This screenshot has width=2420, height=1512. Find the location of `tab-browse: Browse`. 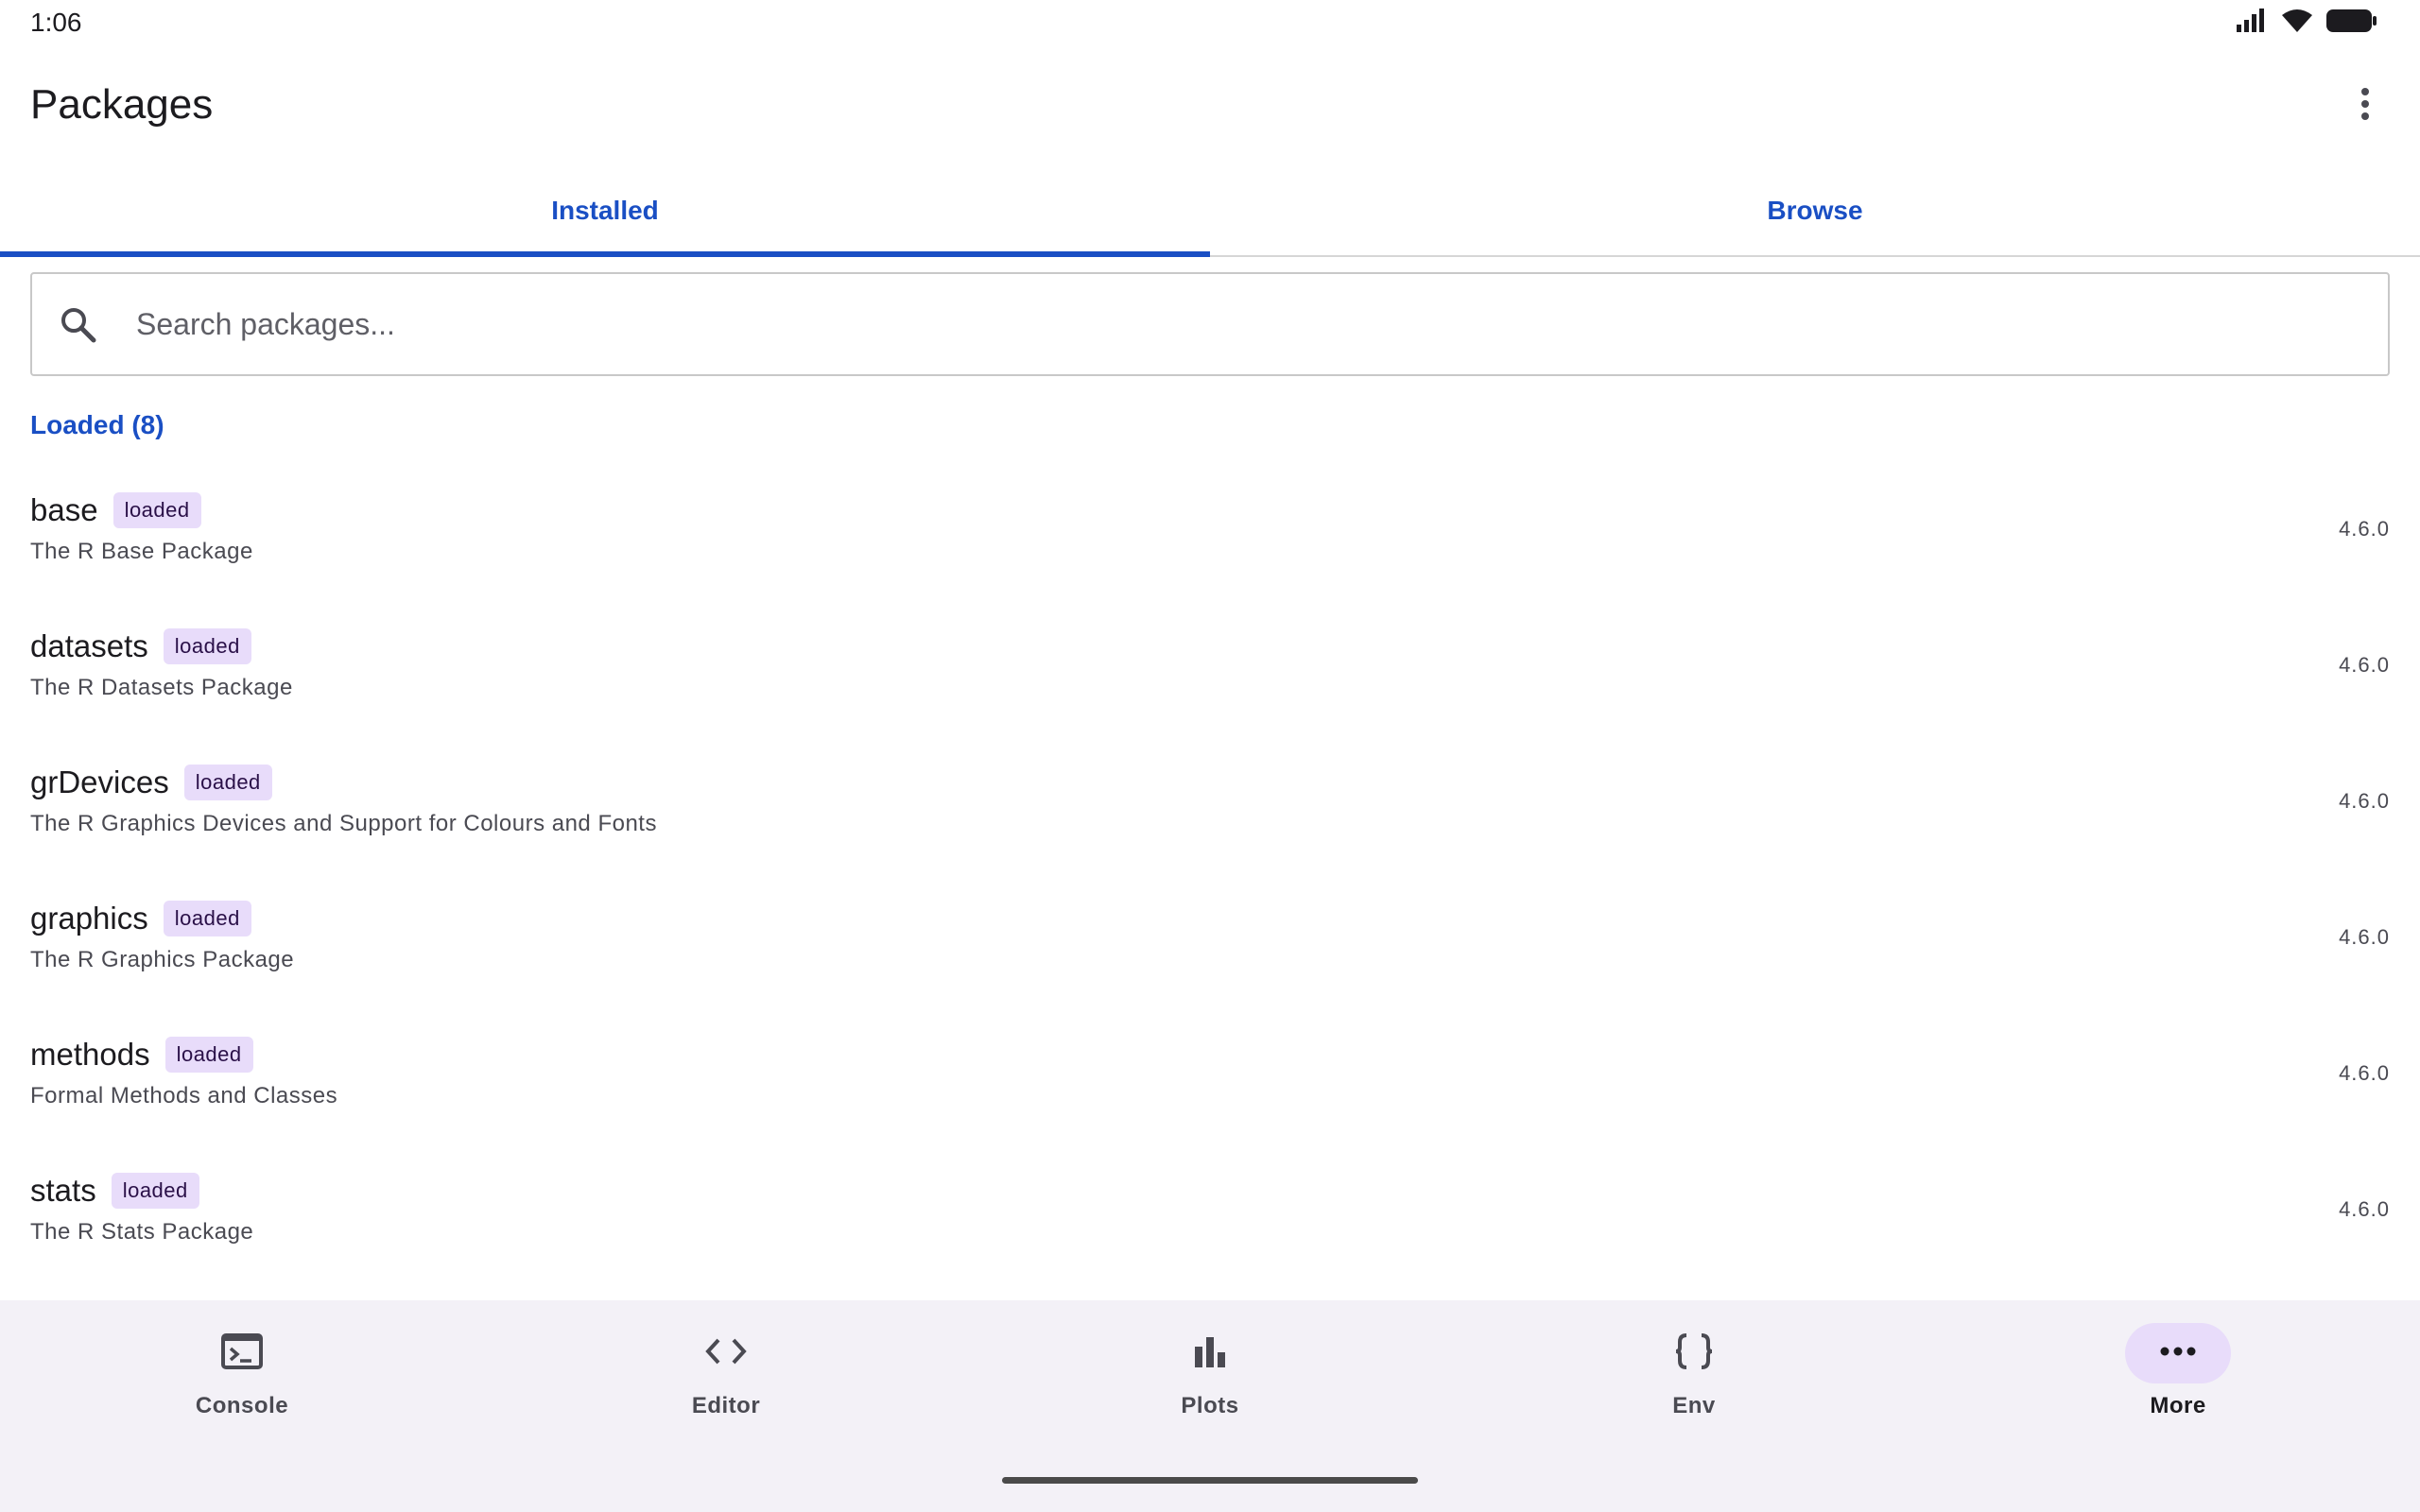

tab-browse: Browse is located at coordinates (1815, 210).